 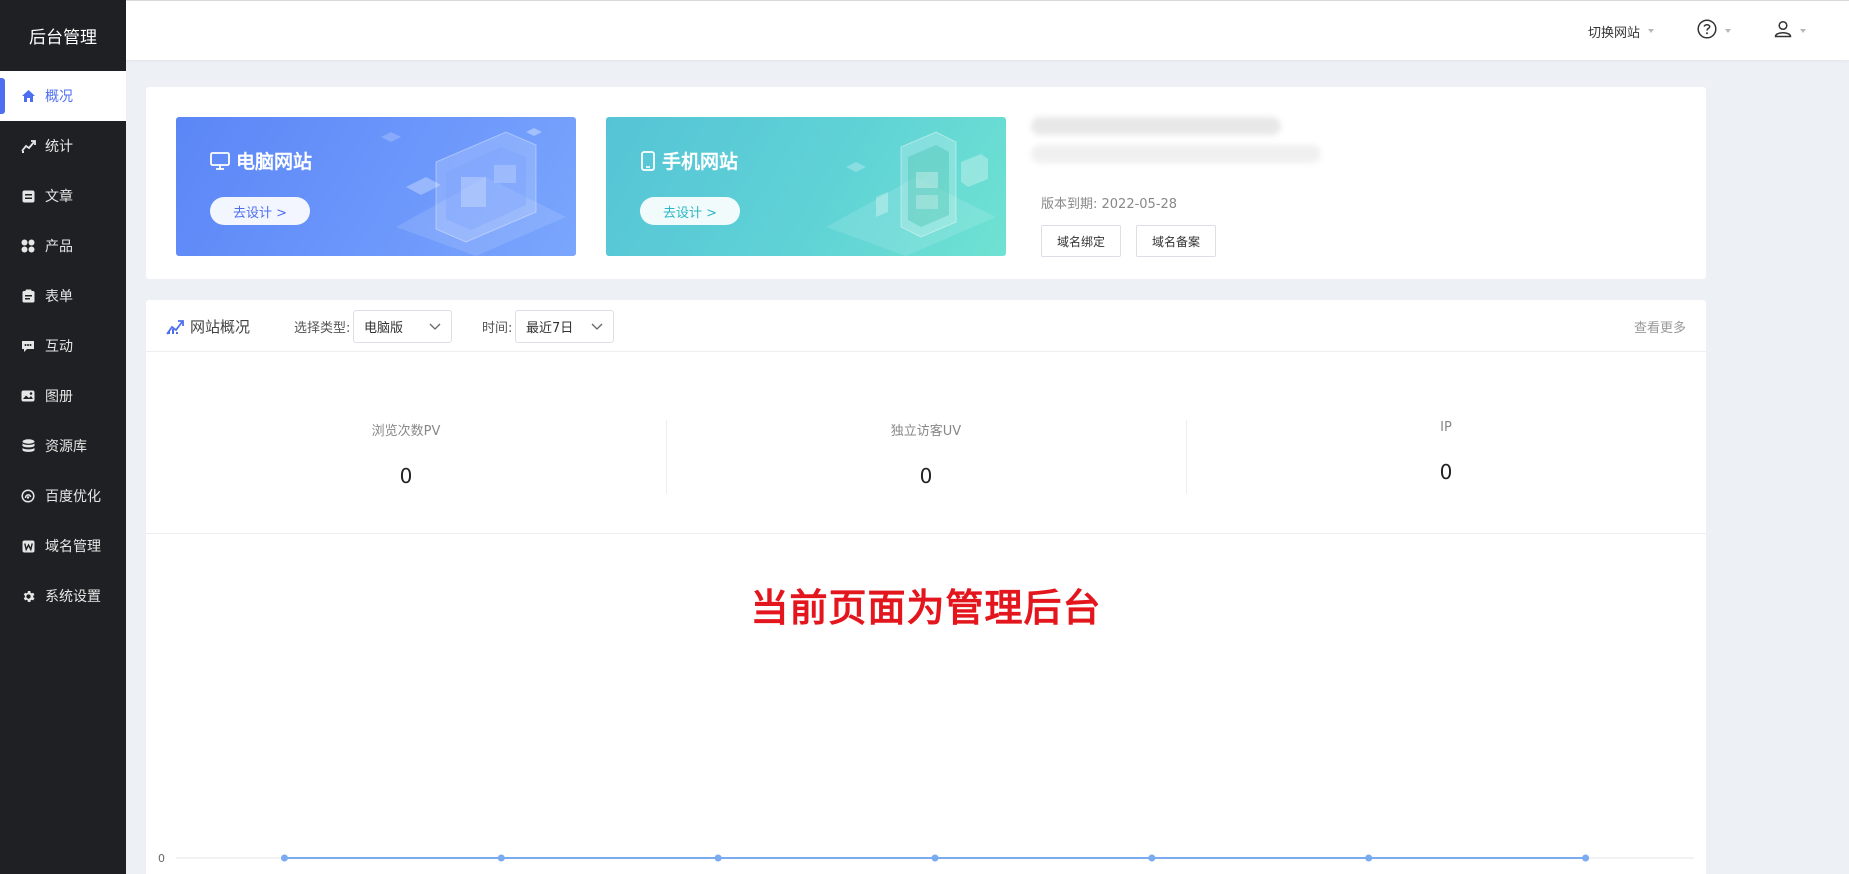 What do you see at coordinates (322, 328) in the screenshot?
I see `type-label: 选择类型:` at bounding box center [322, 328].